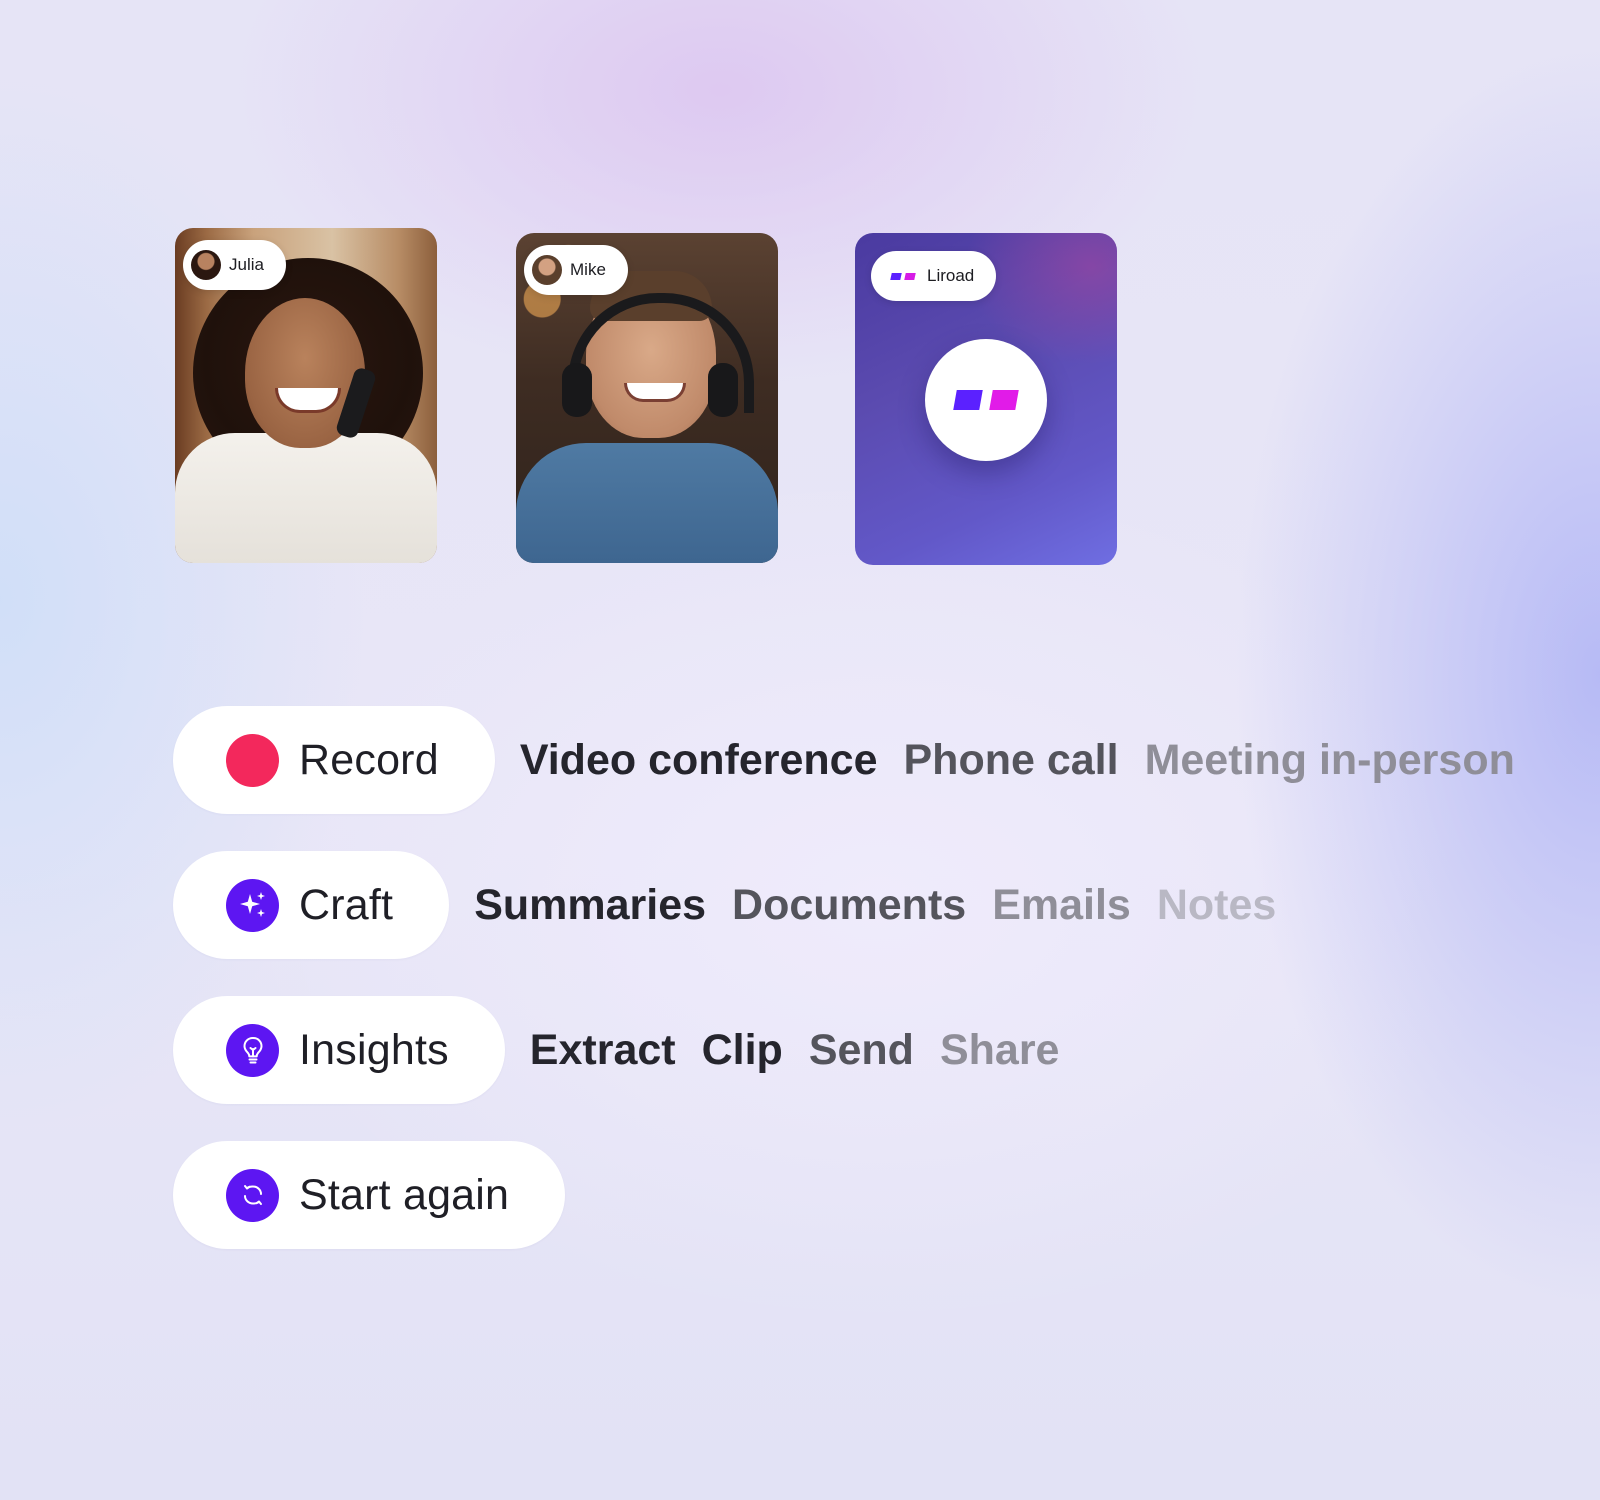 The width and height of the screenshot is (1600, 1500). I want to click on participant-tile-mike: Mike, so click(647, 398).